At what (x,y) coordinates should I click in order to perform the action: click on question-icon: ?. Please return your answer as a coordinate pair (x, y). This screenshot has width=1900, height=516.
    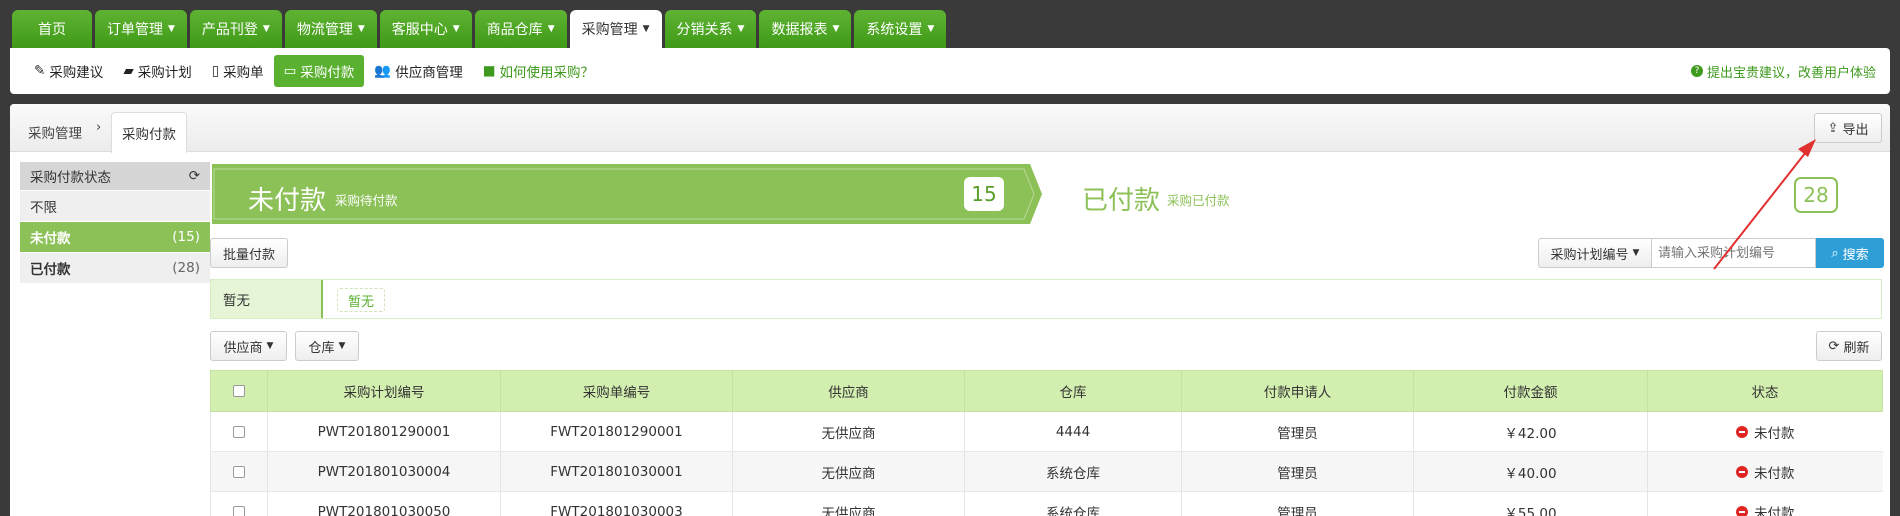
    Looking at the image, I should click on (1696, 71).